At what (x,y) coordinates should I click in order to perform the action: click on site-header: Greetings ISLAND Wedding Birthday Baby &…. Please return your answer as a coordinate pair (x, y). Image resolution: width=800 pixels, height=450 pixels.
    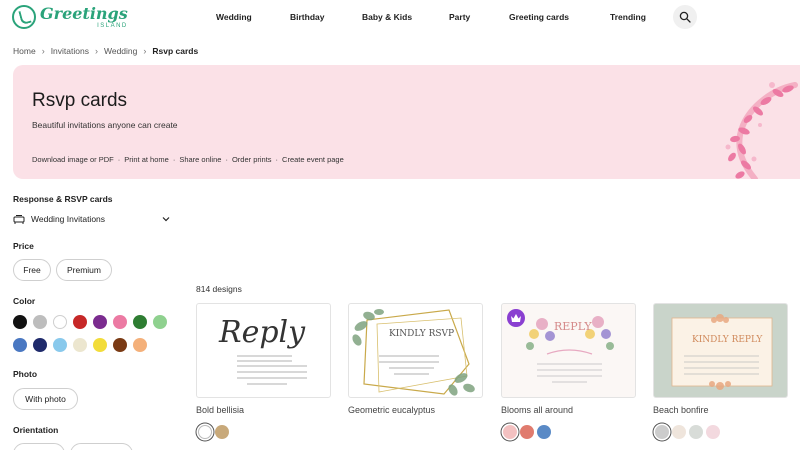
    Looking at the image, I should click on (400, 19).